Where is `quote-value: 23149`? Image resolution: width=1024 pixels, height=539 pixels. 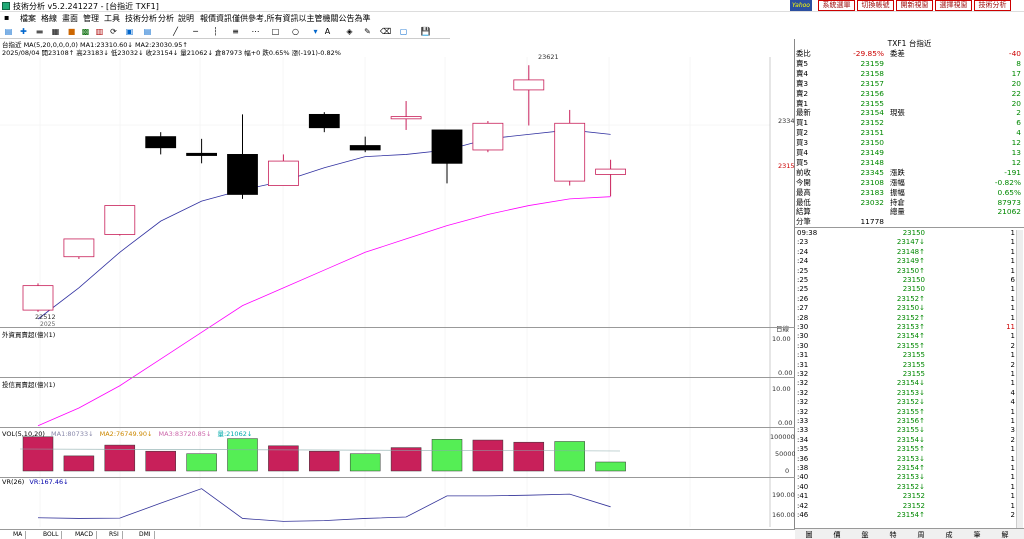
quote-value: 23149 is located at coordinates (872, 152).